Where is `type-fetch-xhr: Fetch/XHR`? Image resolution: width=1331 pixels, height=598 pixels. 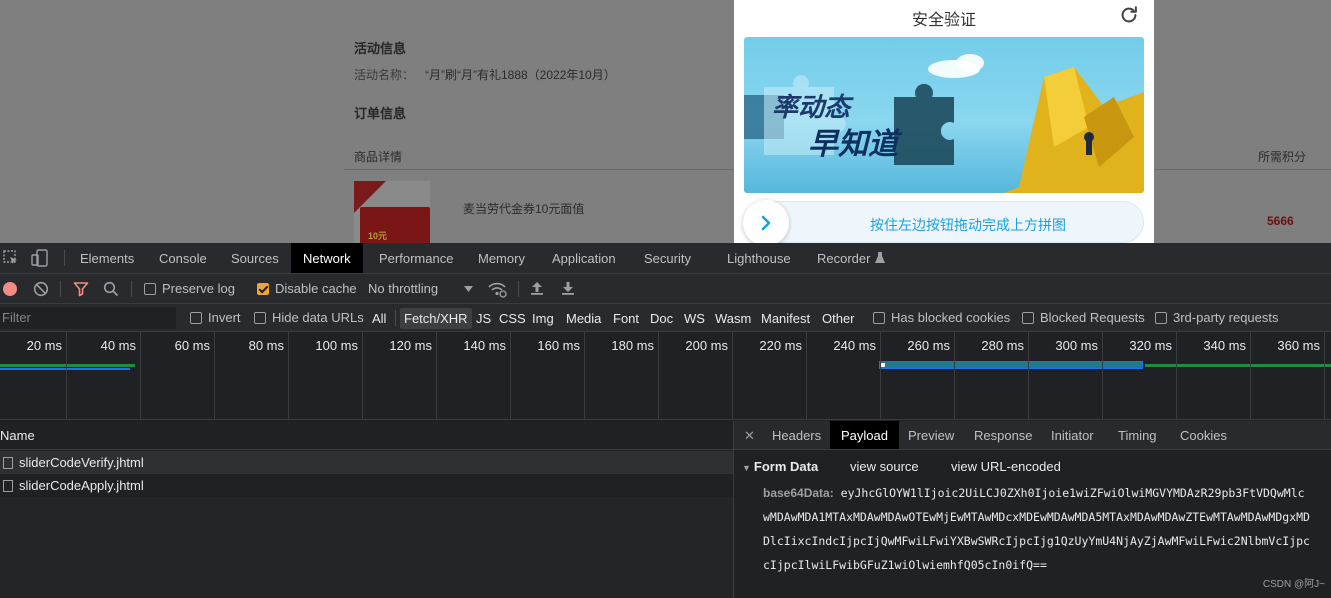
type-fetch-xhr: Fetch/XHR is located at coordinates (436, 318).